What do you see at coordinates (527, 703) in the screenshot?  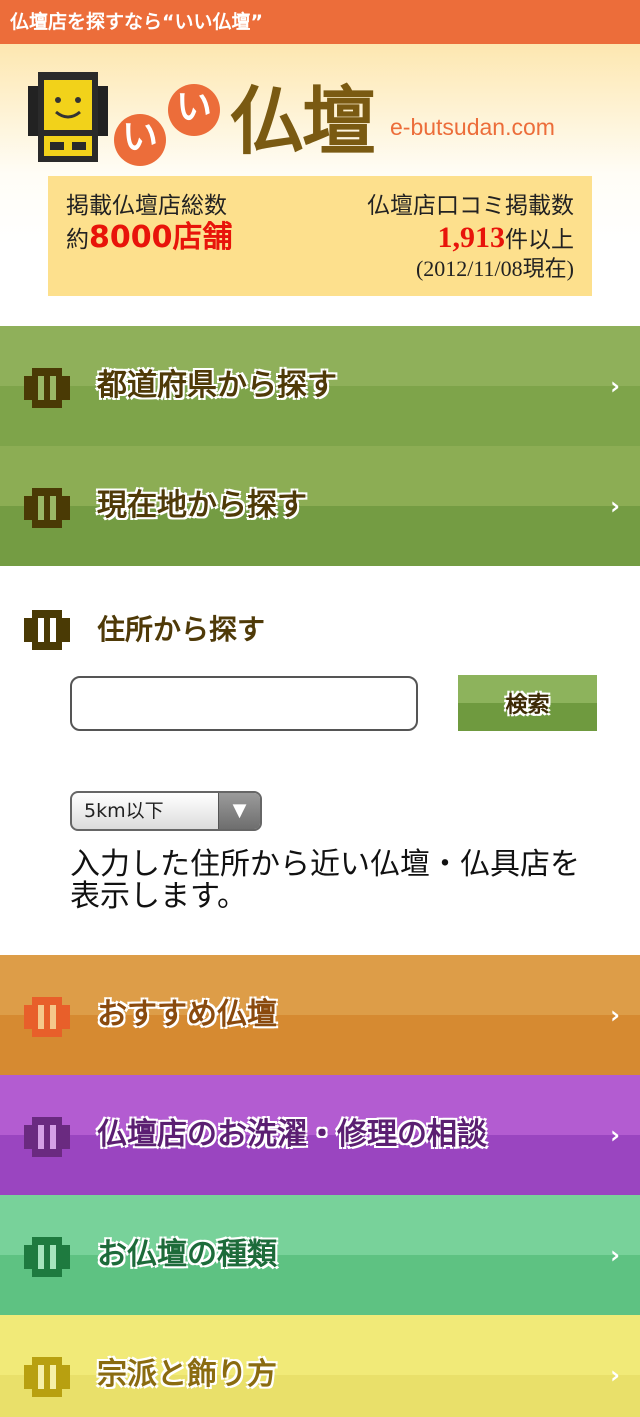 I see `search-button: 検索` at bounding box center [527, 703].